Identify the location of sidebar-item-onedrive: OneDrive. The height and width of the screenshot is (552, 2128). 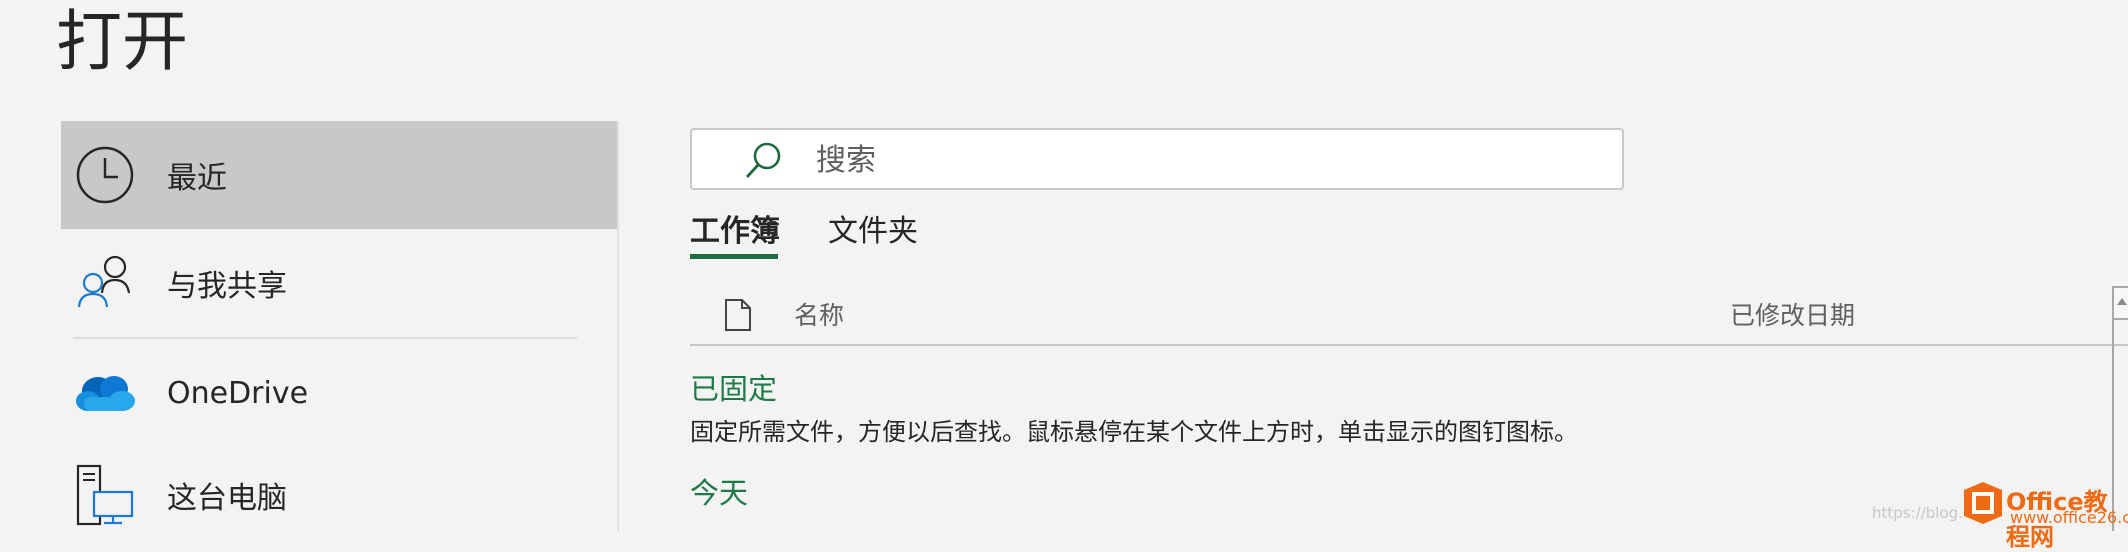
(339, 393).